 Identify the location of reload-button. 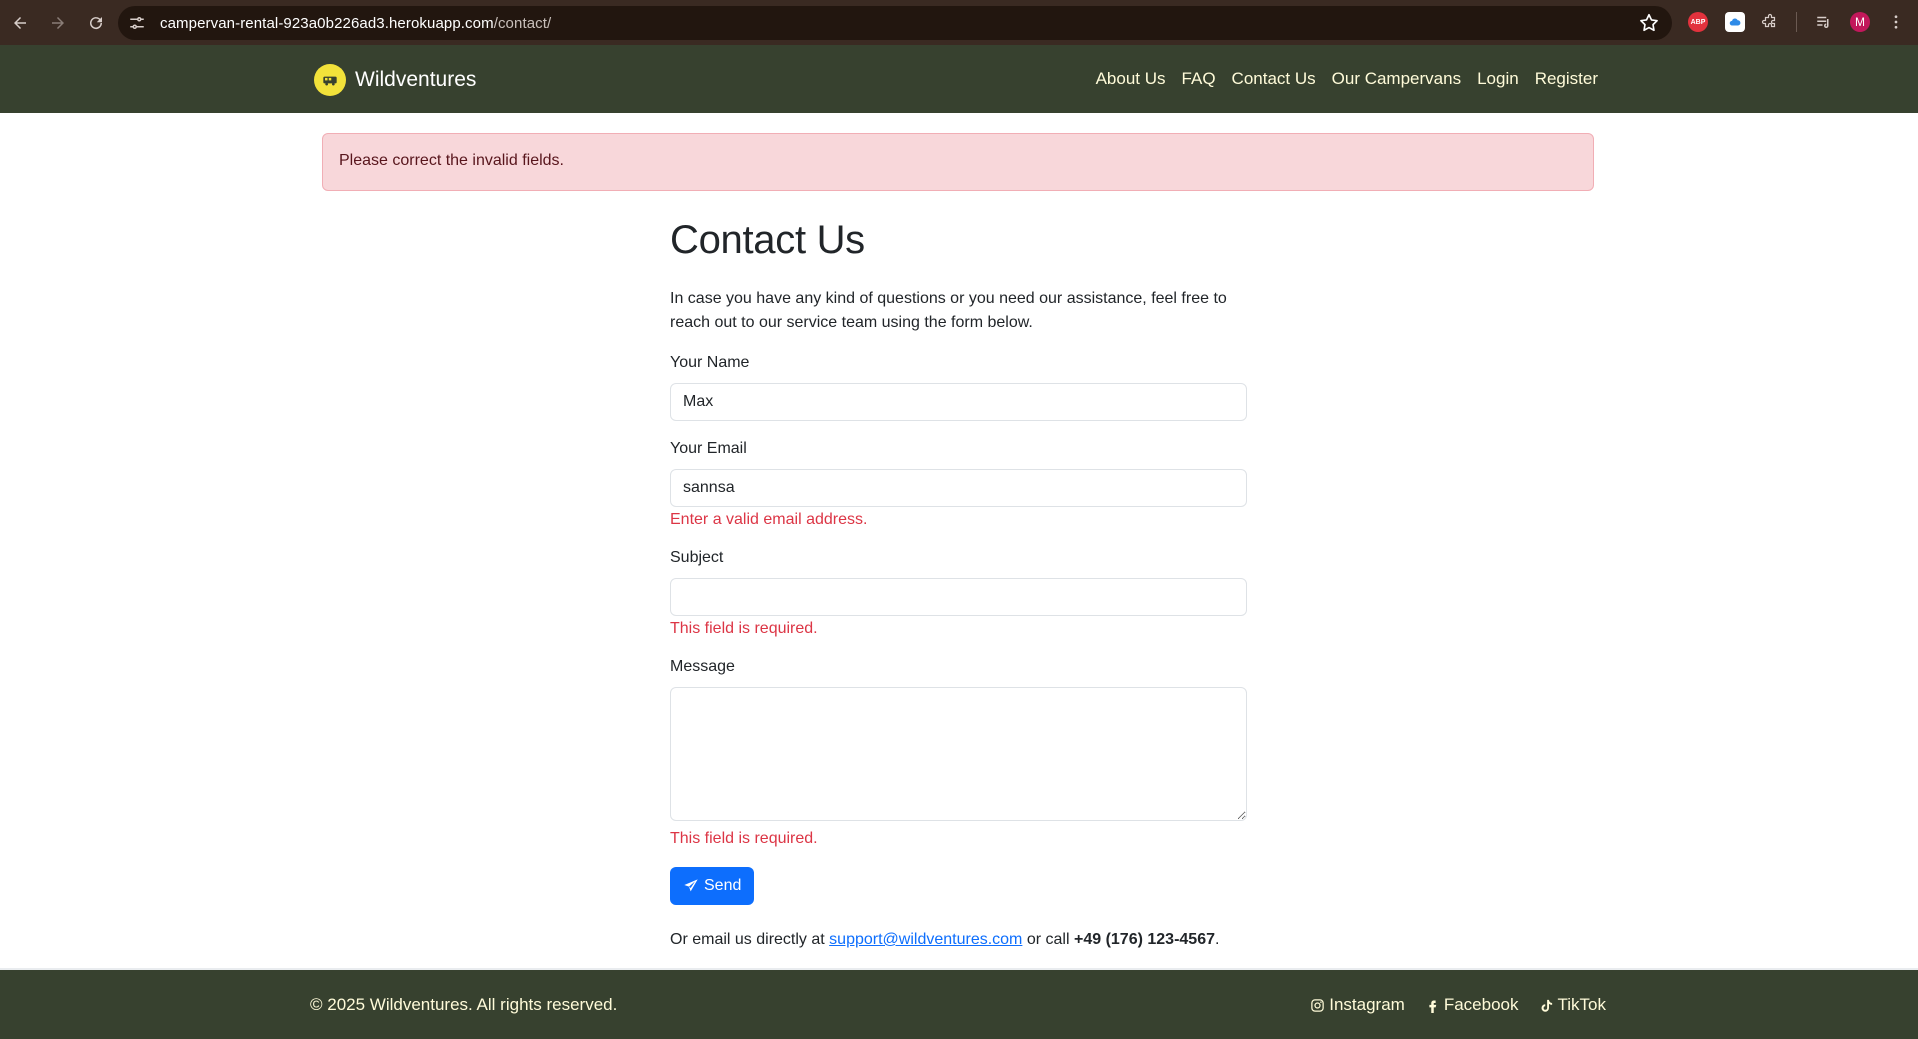
(96, 23).